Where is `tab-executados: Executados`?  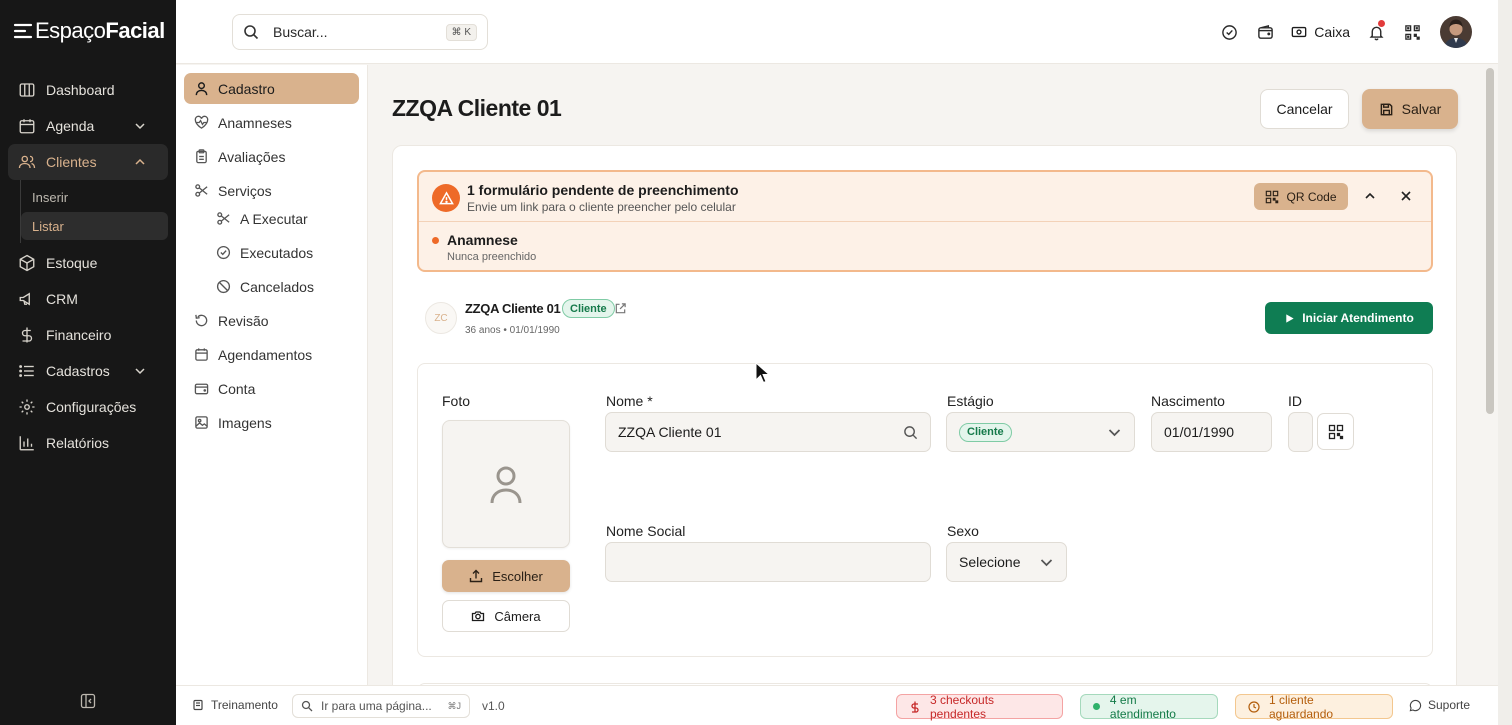
tab-executados: Executados is located at coordinates (281, 252).